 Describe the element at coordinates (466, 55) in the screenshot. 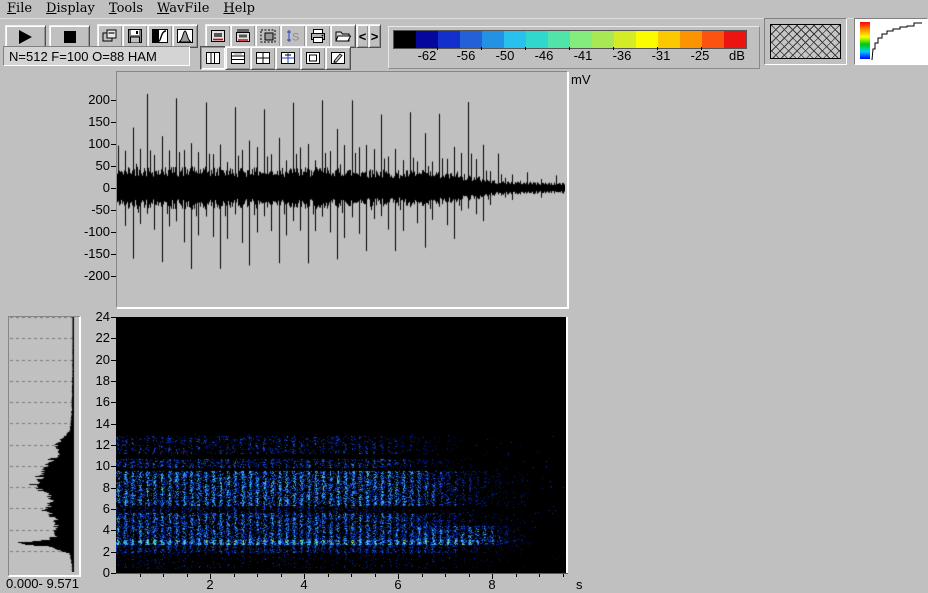

I see `colorbar-label: -56` at that location.